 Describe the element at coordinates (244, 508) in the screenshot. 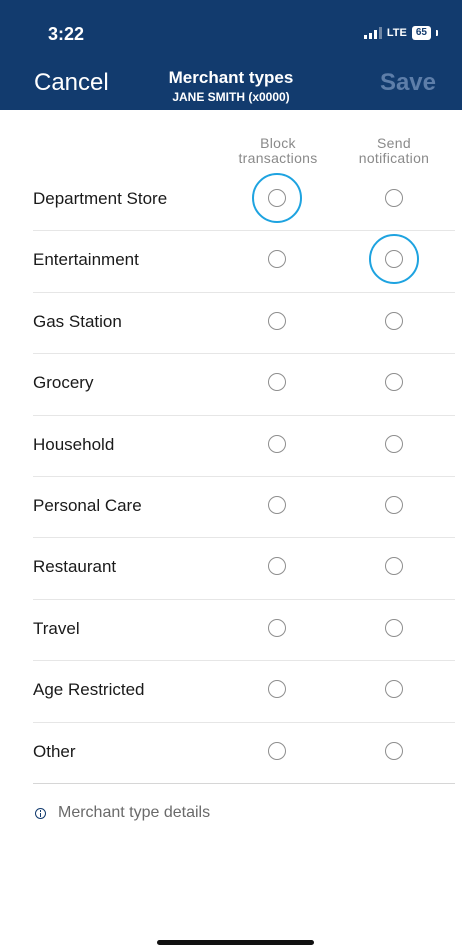

I see `merchant-type-row: Personal Care` at that location.